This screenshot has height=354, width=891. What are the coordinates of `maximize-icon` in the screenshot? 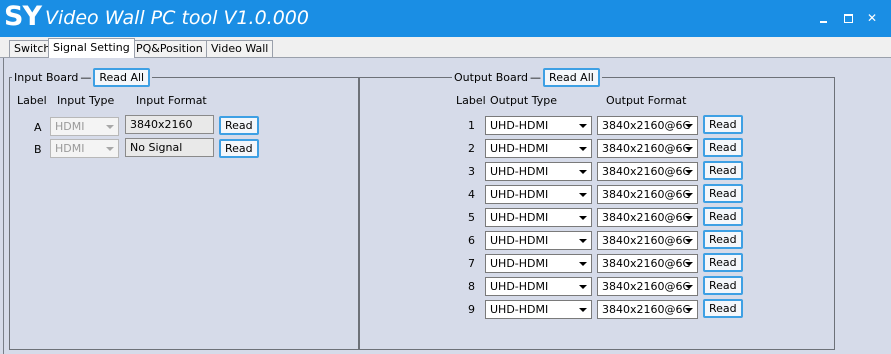 It's located at (848, 18).